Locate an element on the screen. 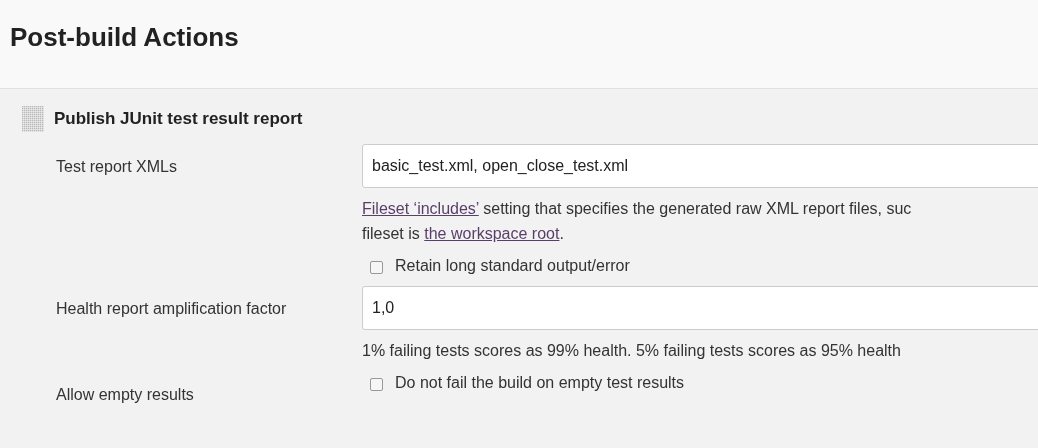  help-link: Fileset ‘includes’ is located at coordinates (420, 208).